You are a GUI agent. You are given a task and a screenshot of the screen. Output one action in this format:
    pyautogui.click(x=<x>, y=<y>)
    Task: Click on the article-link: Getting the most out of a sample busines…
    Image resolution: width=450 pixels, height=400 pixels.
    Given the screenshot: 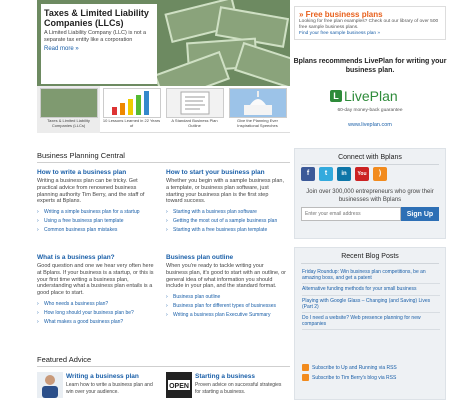 What is the action you would take?
    pyautogui.click(x=226, y=221)
    